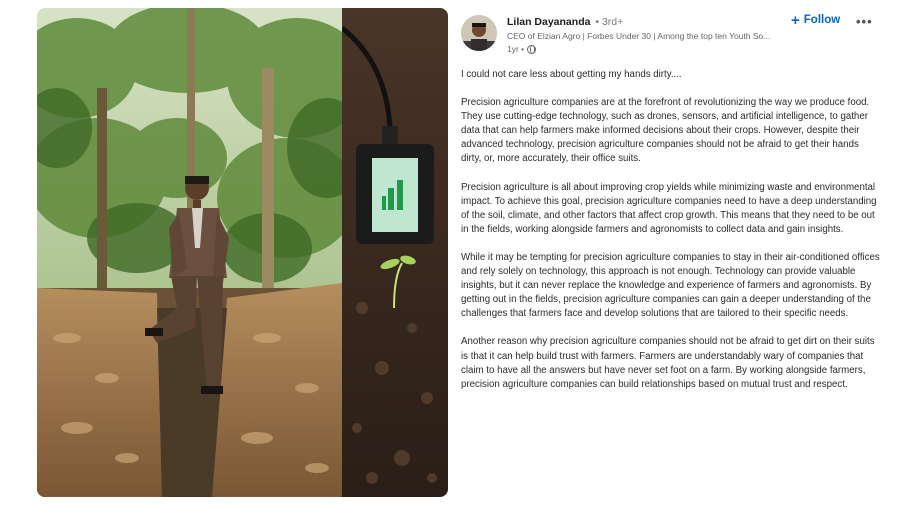  I want to click on post-meta: 1yr •, so click(522, 49).